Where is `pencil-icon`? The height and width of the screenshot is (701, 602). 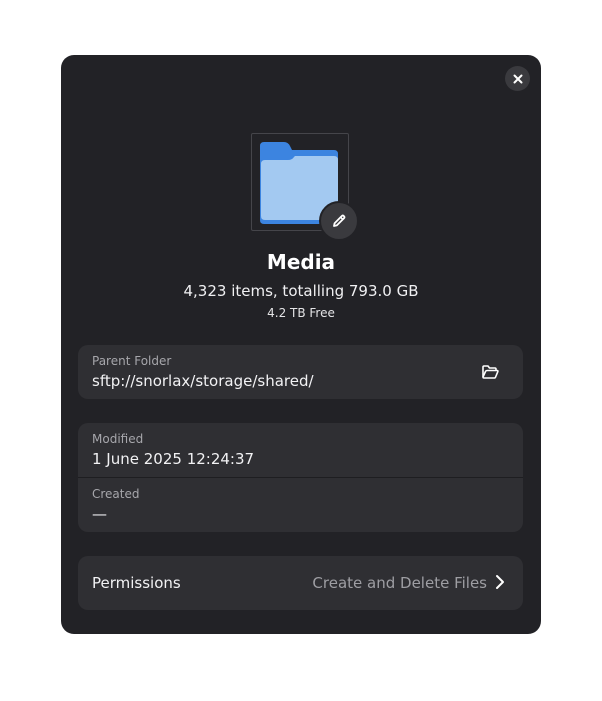 pencil-icon is located at coordinates (339, 220).